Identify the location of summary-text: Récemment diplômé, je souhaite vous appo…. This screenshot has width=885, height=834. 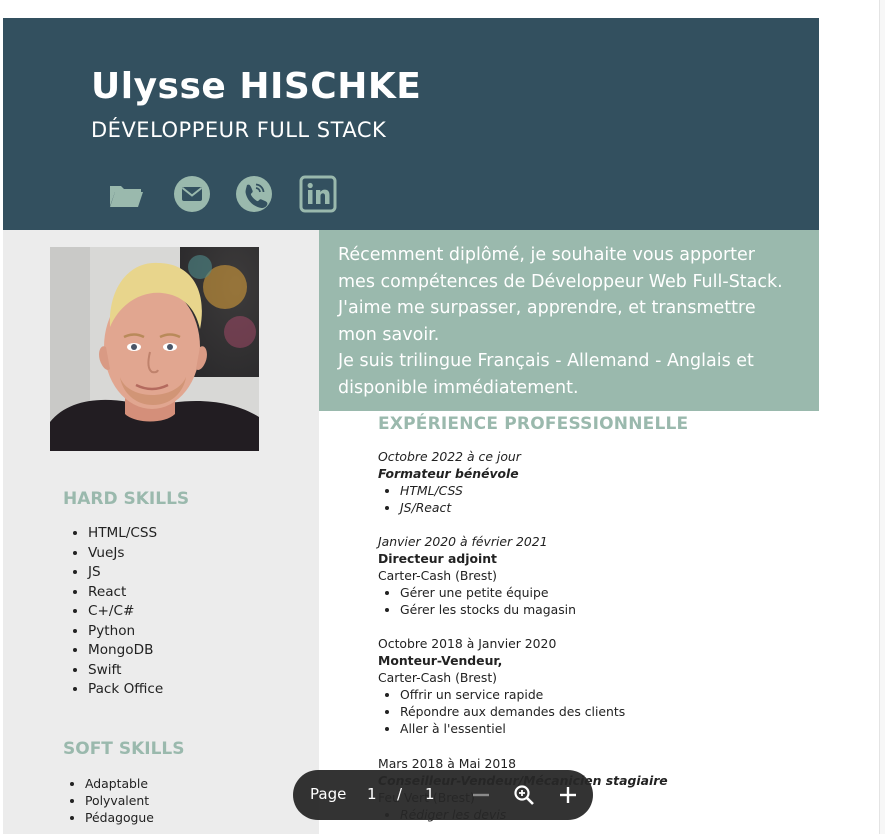
(575, 322).